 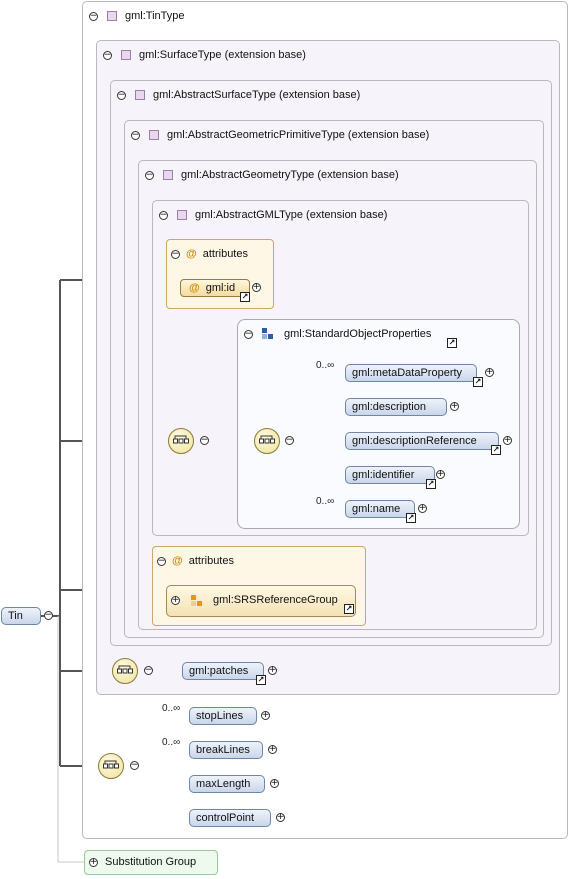 What do you see at coordinates (155, 16) in the screenshot?
I see `tin-type-label: gml:TinType` at bounding box center [155, 16].